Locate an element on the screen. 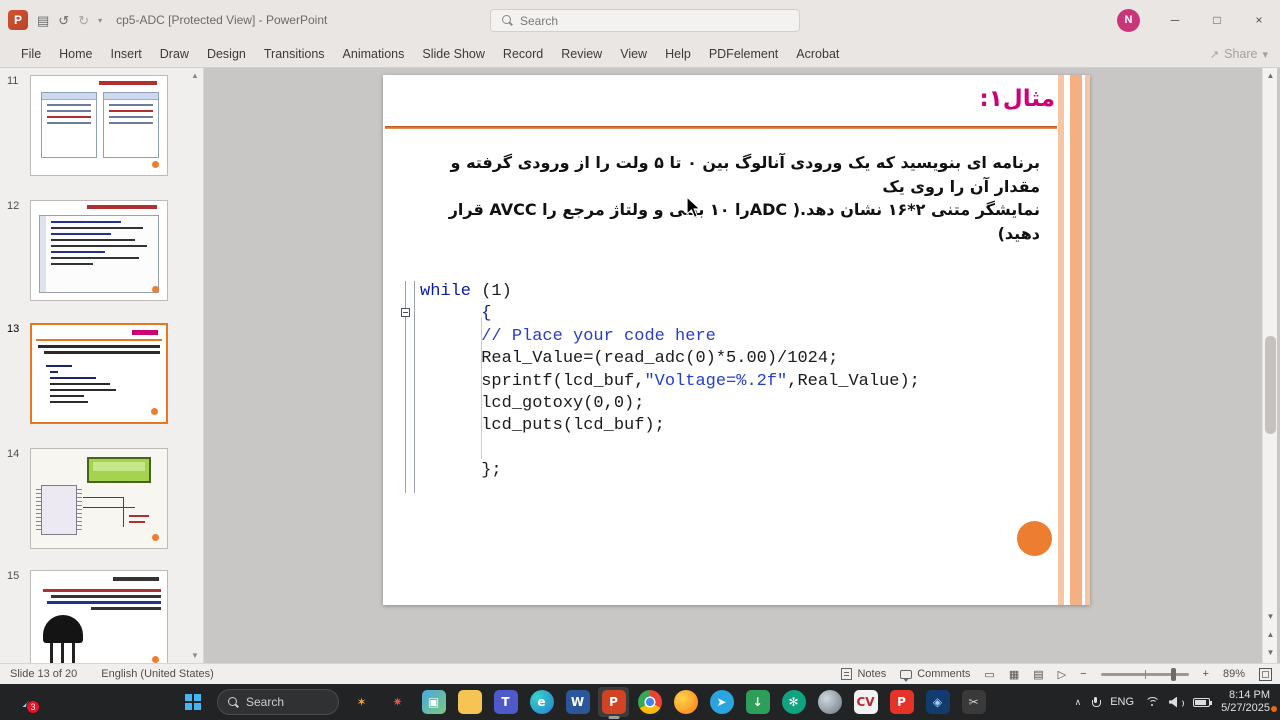 The height and width of the screenshot is (720, 1280). slide-title: مثال۱: is located at coordinates (1017, 99).